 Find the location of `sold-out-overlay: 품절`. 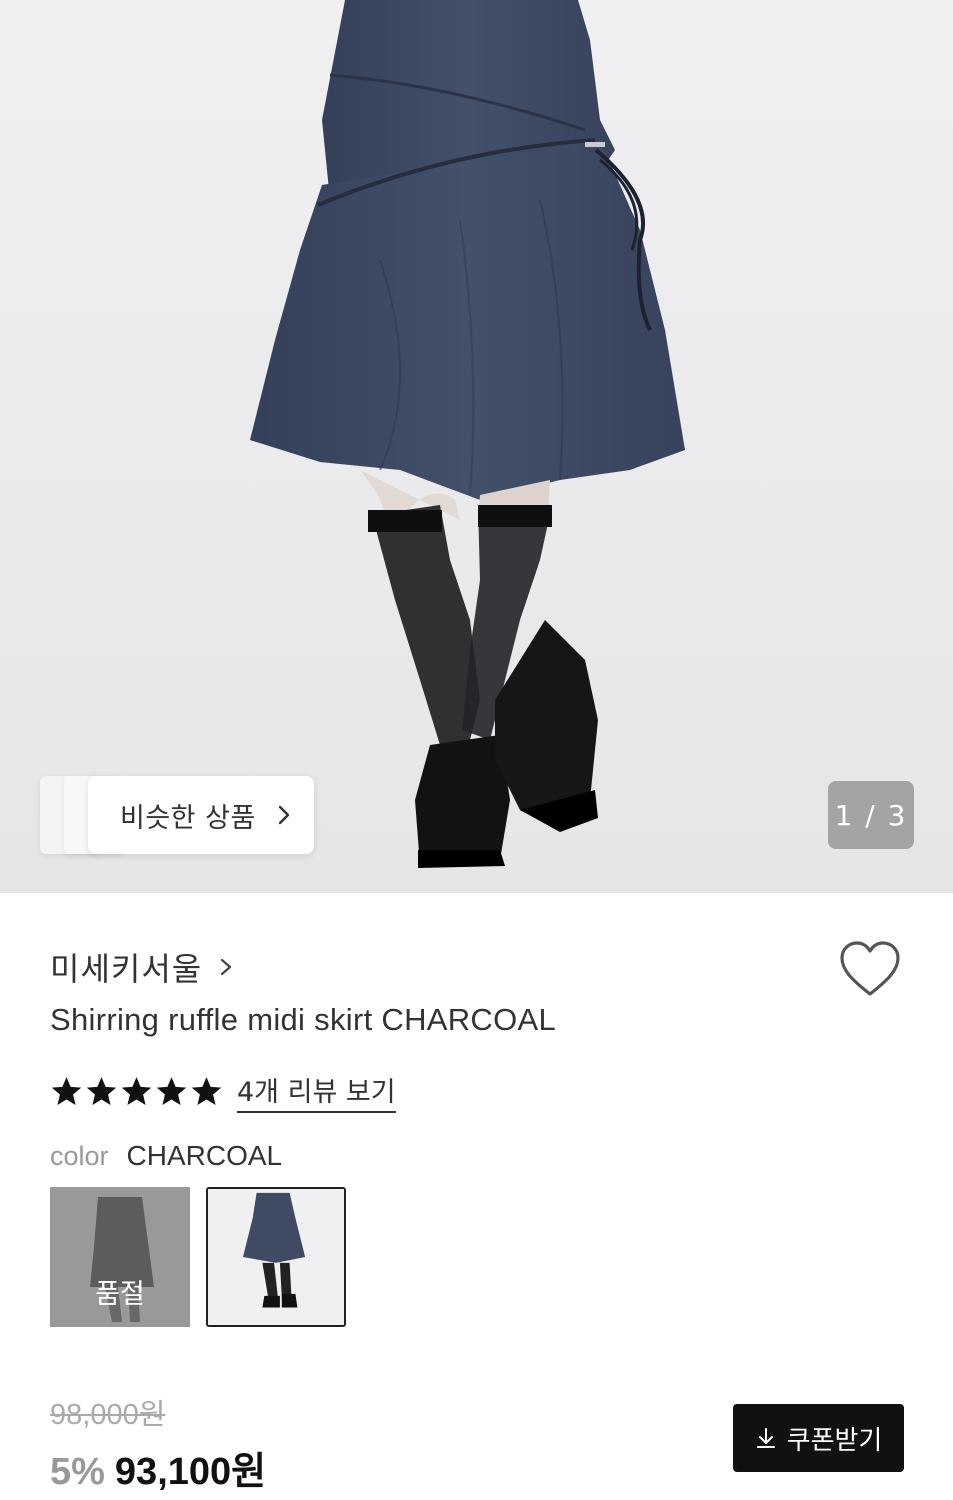

sold-out-overlay: 품절 is located at coordinates (120, 1257).